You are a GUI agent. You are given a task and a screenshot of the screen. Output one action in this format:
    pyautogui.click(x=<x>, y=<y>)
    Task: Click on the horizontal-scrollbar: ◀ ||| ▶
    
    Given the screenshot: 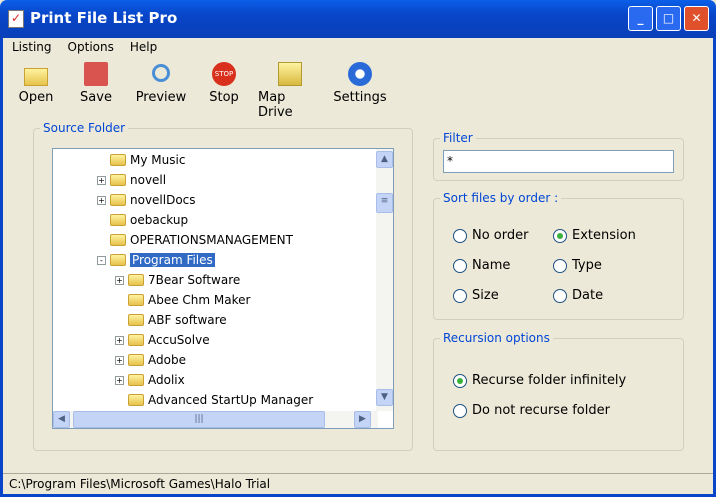 What is the action you would take?
    pyautogui.click(x=215, y=419)
    